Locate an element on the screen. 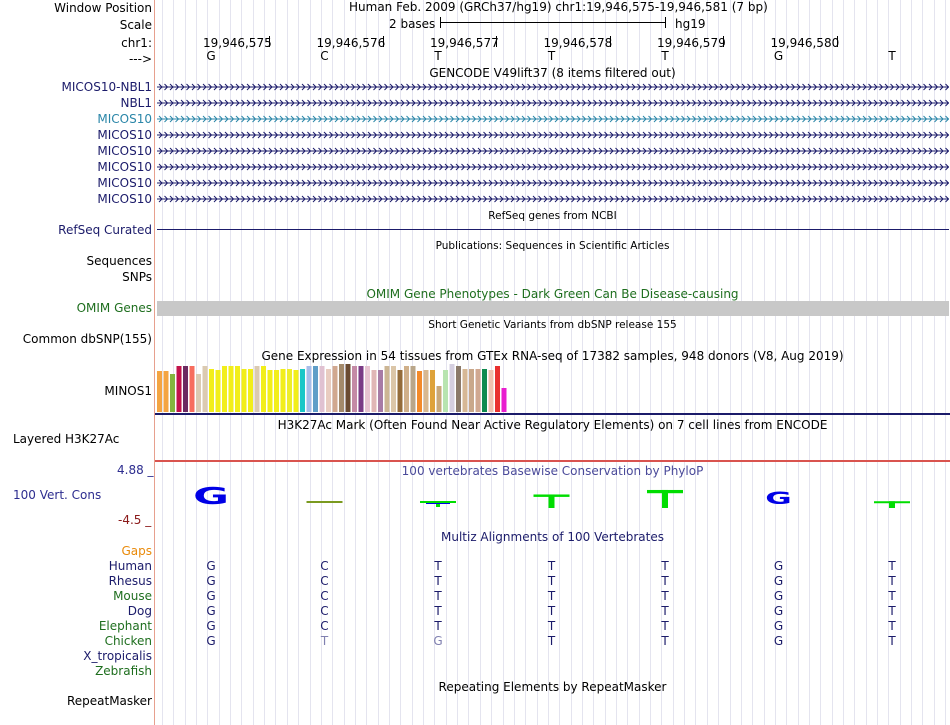 This screenshot has height=725, width=950. multiz-species-label: Human is located at coordinates (130, 566).